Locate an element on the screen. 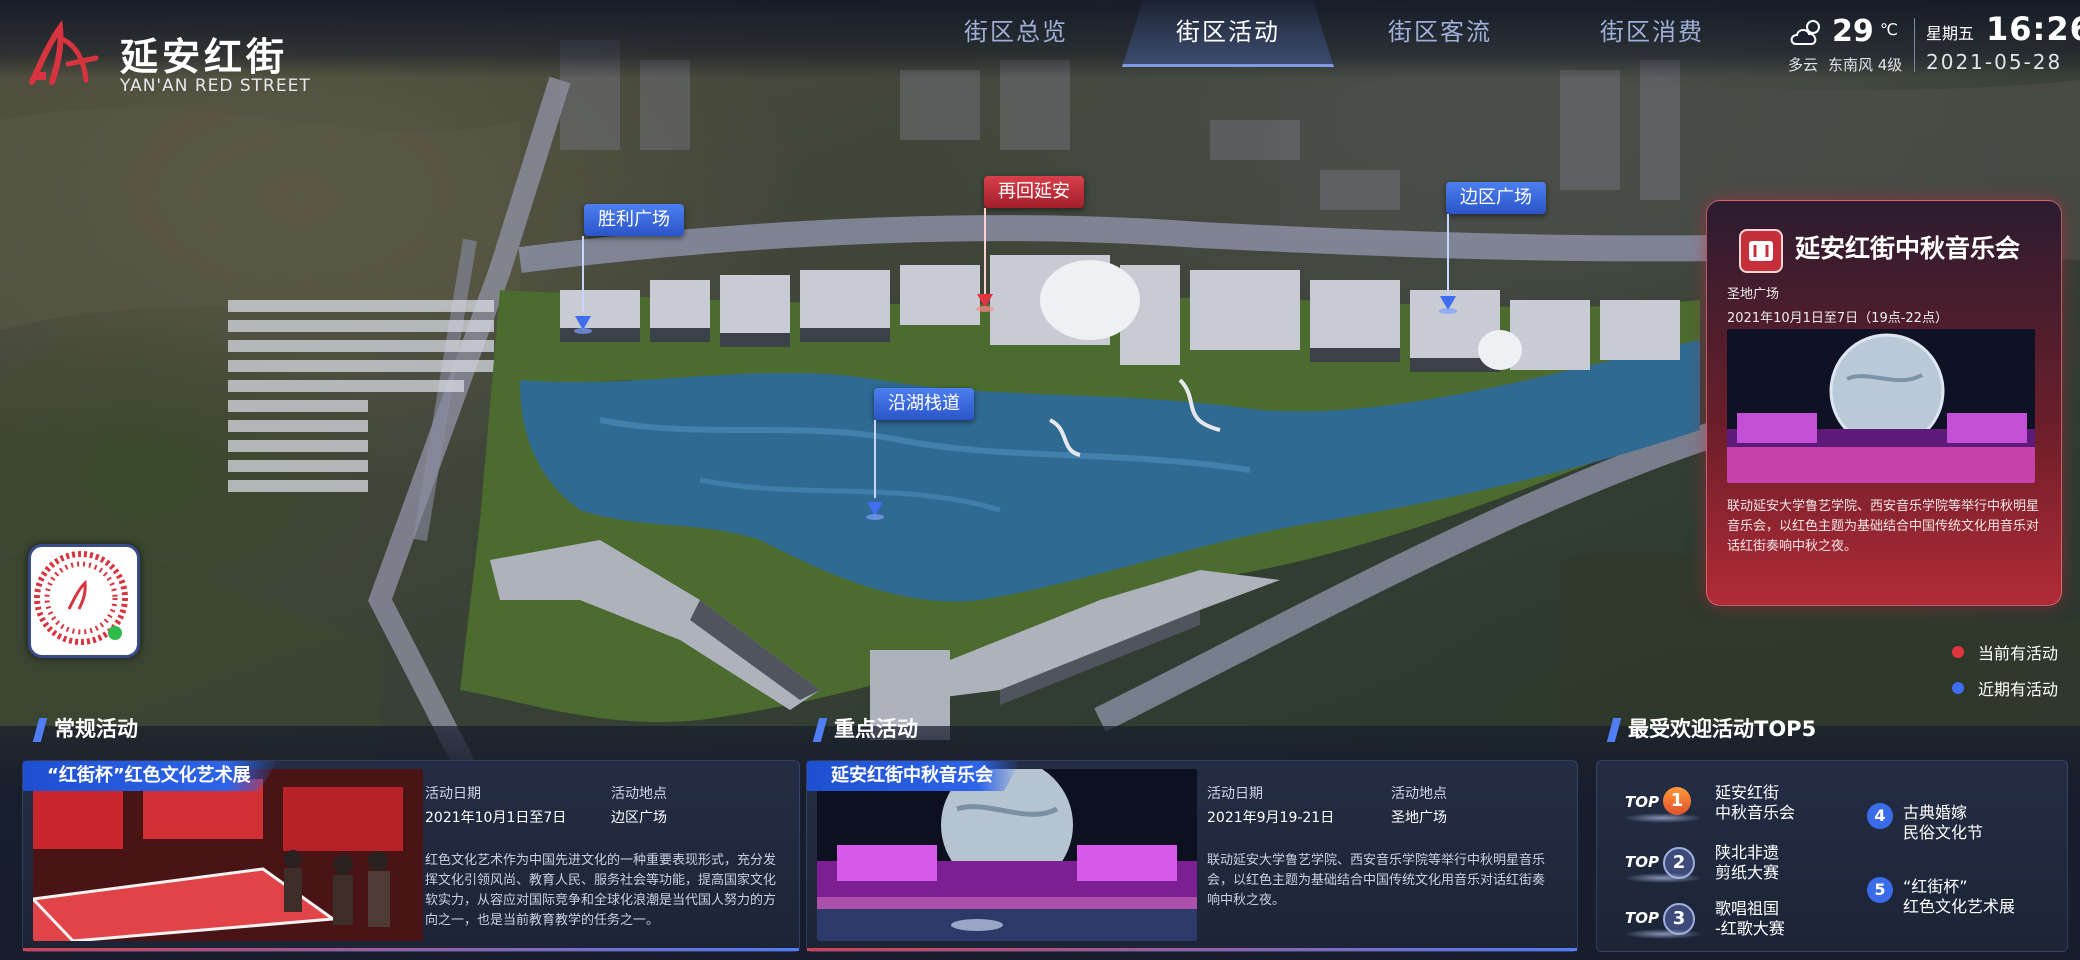 This screenshot has height=960, width=2080. legend-upcoming: 近期有活动 is located at coordinates (2010, 688).